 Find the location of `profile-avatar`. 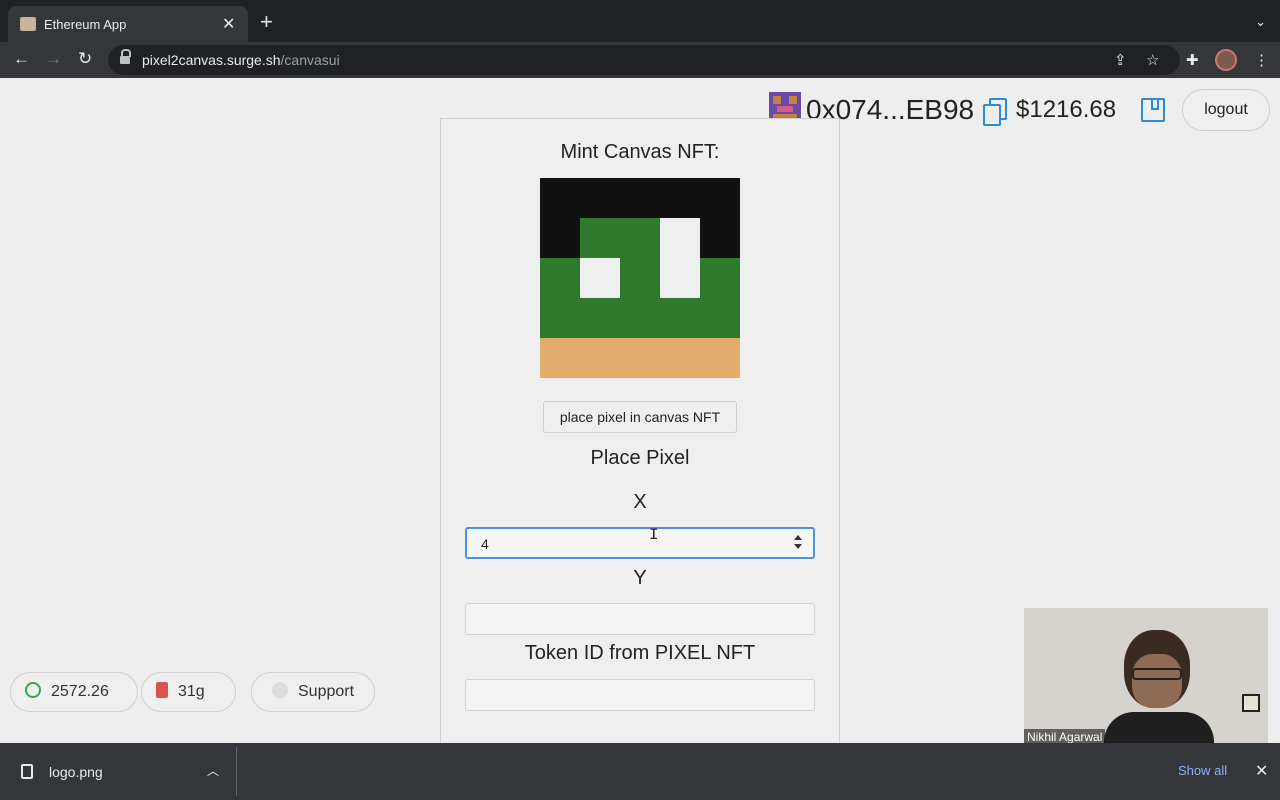

profile-avatar is located at coordinates (1226, 60).